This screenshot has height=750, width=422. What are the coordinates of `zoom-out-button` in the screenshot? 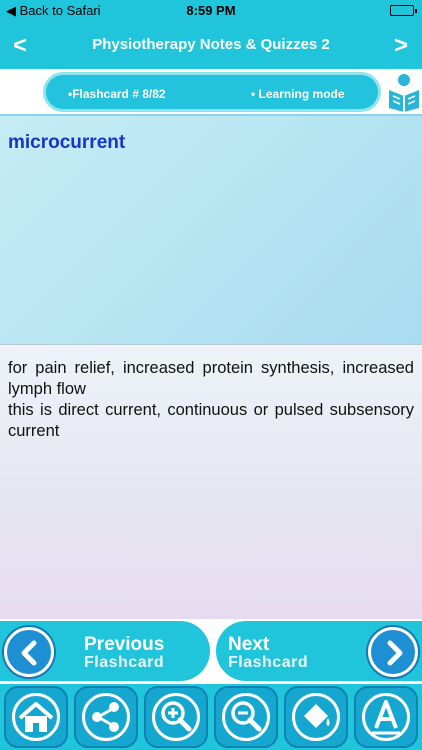 It's located at (246, 717).